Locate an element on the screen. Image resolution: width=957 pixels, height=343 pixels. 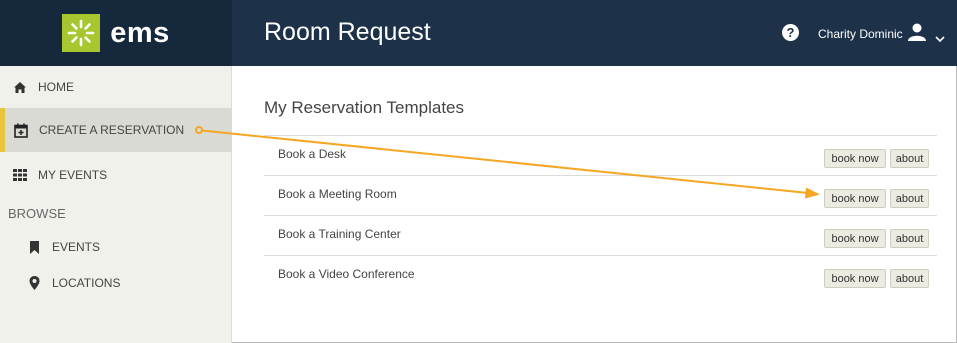
chevron-down-icon is located at coordinates (940, 39).